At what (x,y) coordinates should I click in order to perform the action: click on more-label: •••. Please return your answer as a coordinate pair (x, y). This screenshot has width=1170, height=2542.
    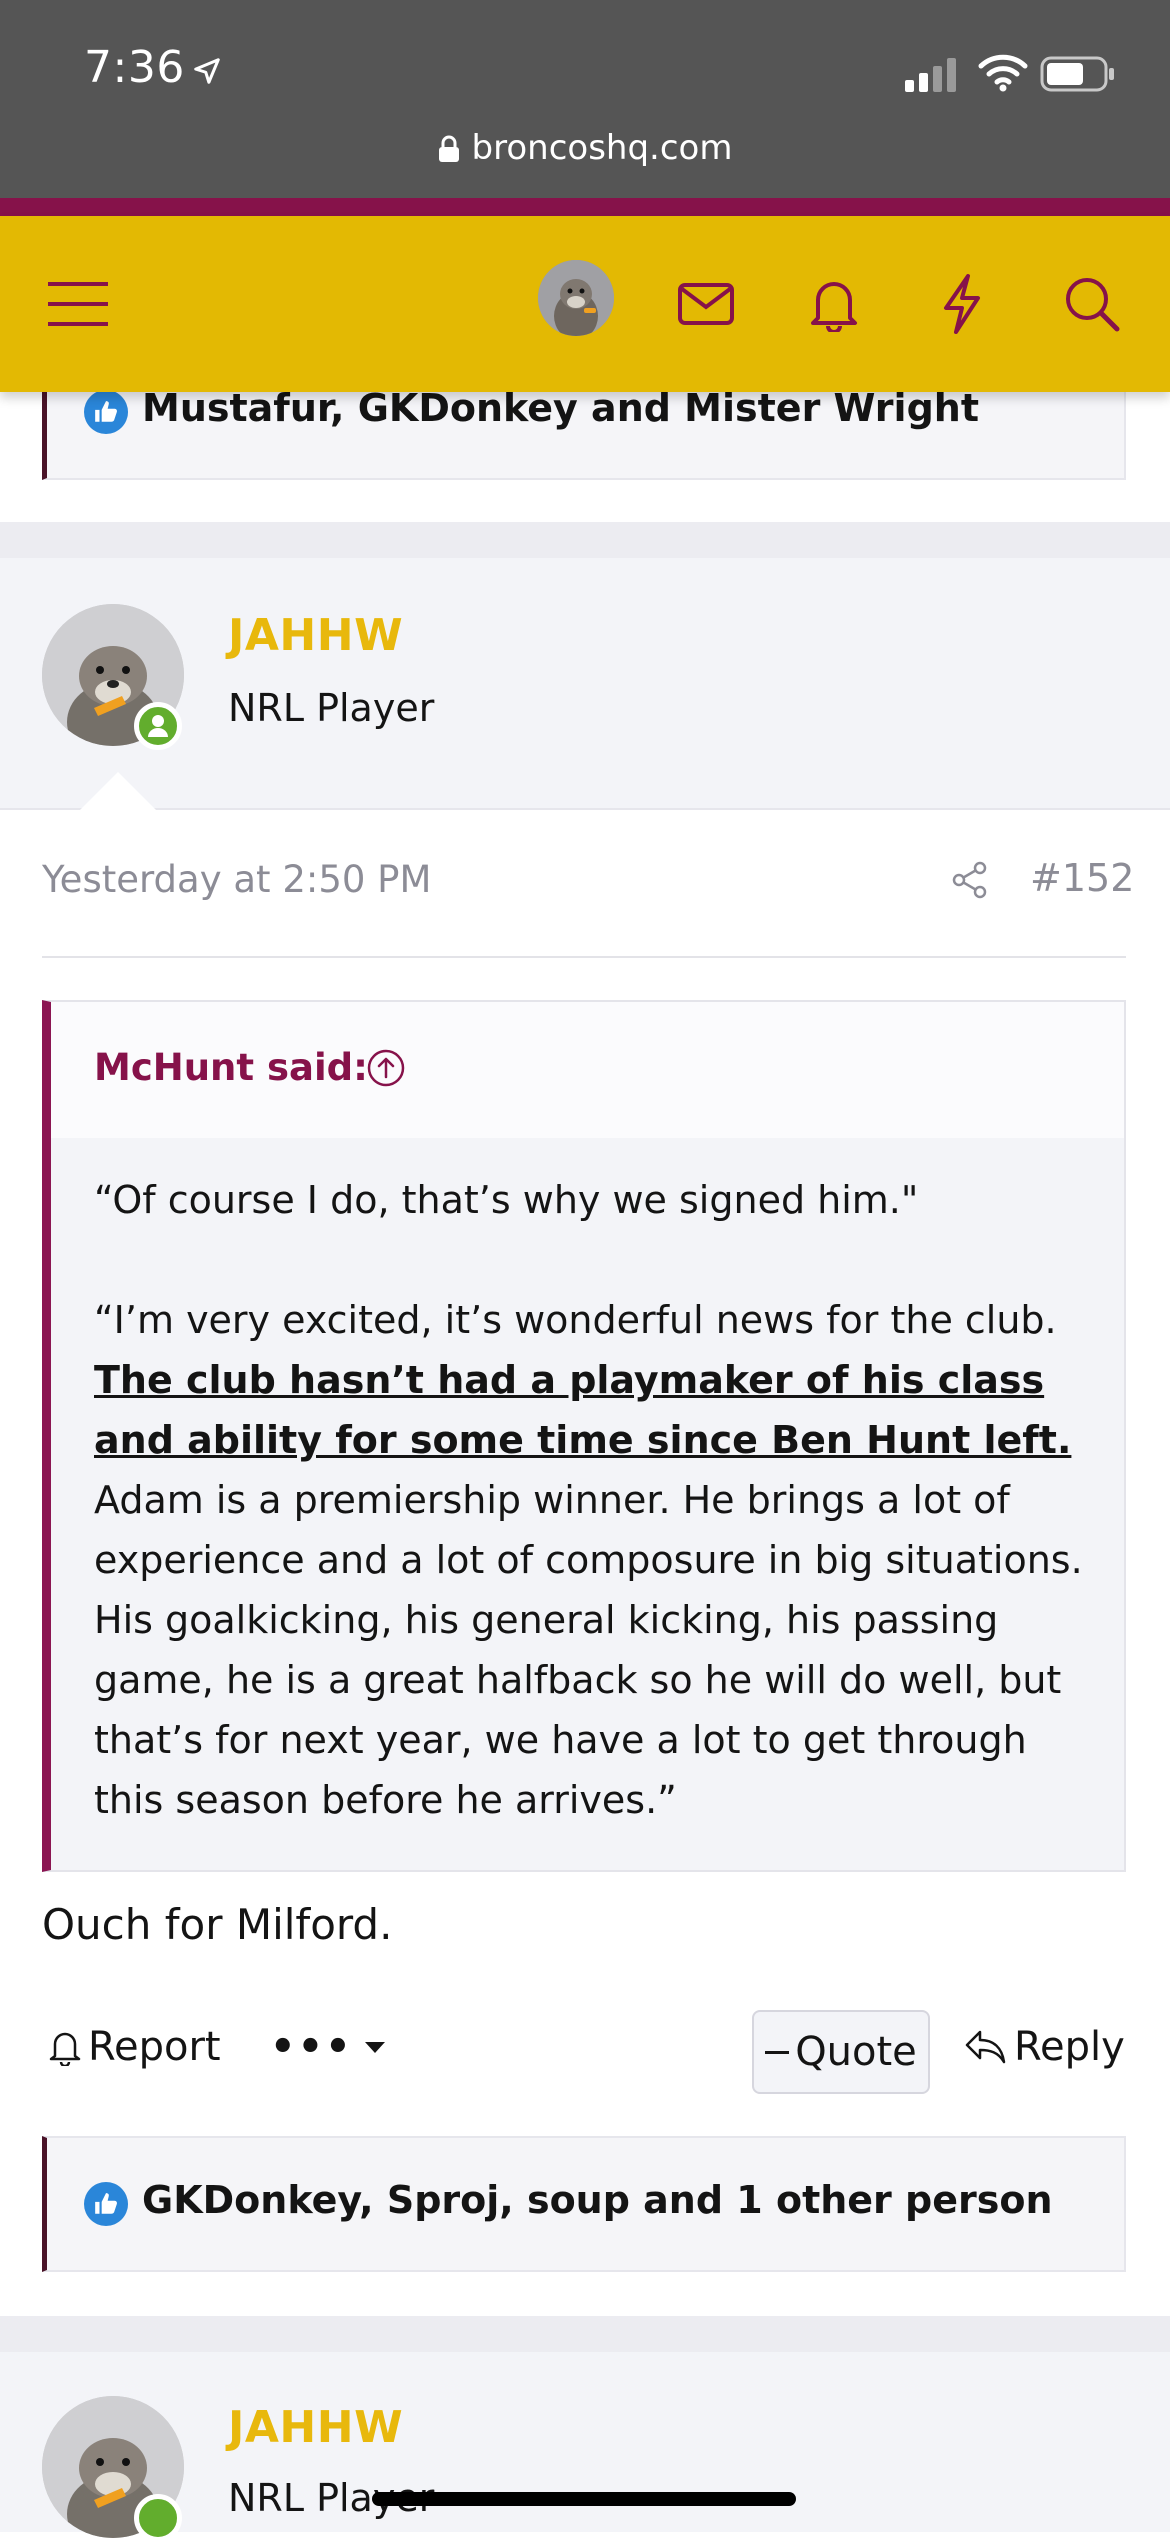
    Looking at the image, I should click on (311, 2047).